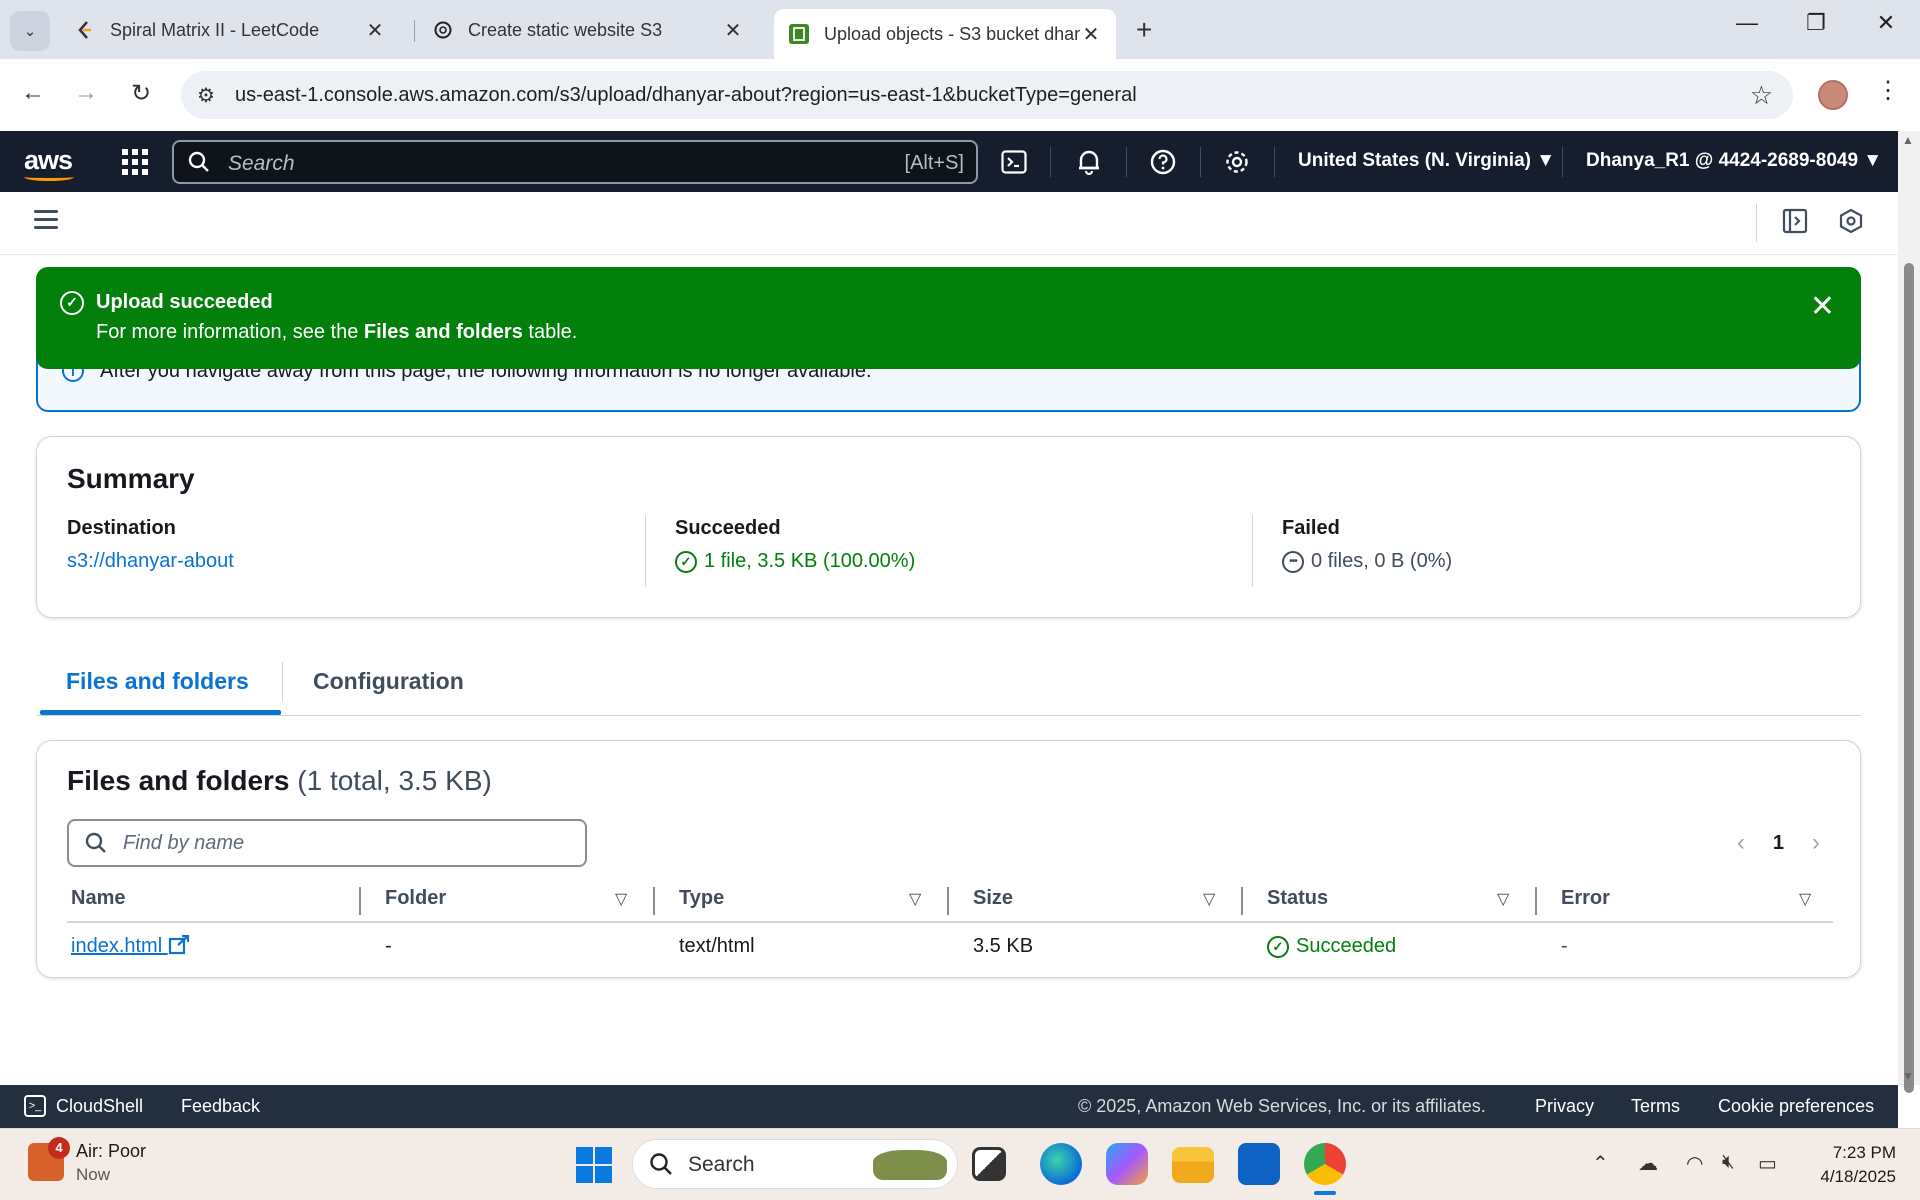  What do you see at coordinates (98, 898) in the screenshot?
I see `column-header-name: Name` at bounding box center [98, 898].